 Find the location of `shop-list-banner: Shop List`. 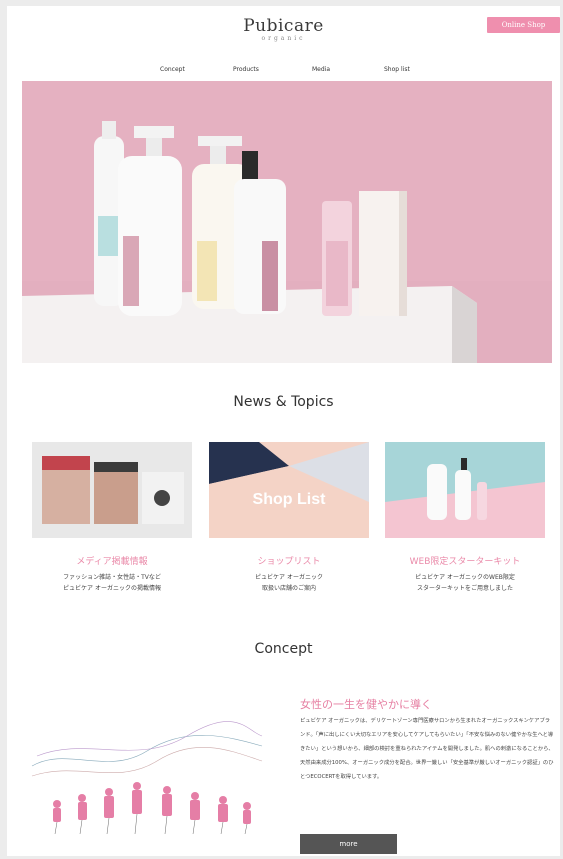

shop-list-banner: Shop List is located at coordinates (289, 490).